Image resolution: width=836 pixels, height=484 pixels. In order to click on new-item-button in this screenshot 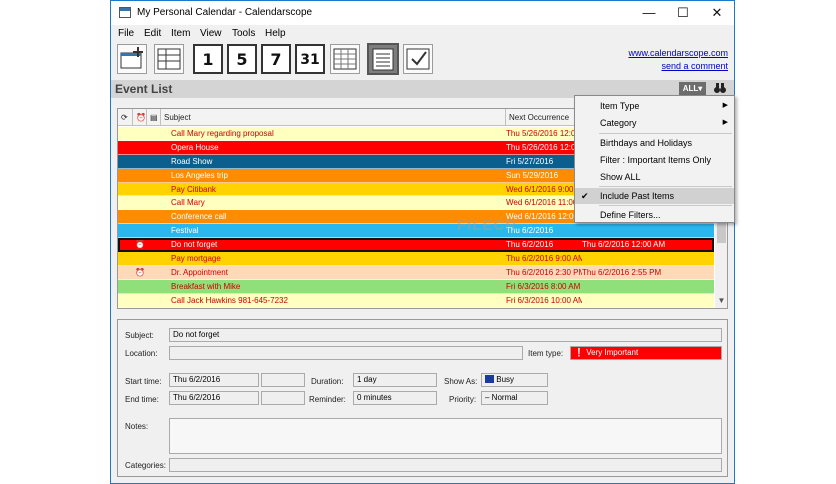, I will do `click(132, 59)`.